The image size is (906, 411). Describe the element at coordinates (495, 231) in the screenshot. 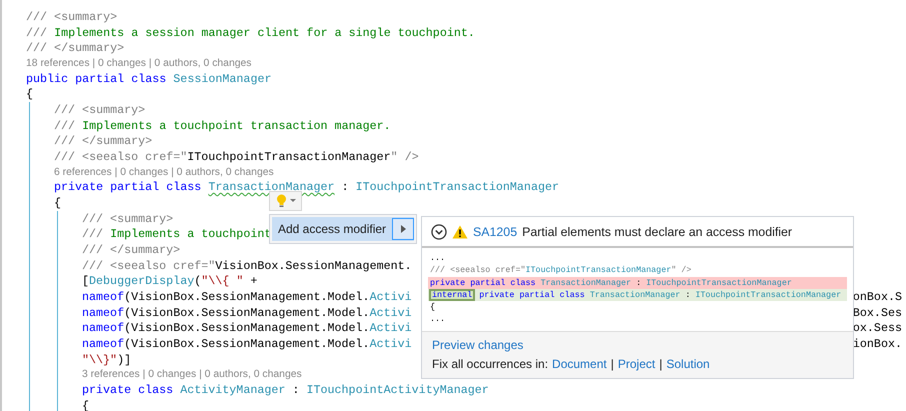

I see `rule-link: SA1205` at that location.